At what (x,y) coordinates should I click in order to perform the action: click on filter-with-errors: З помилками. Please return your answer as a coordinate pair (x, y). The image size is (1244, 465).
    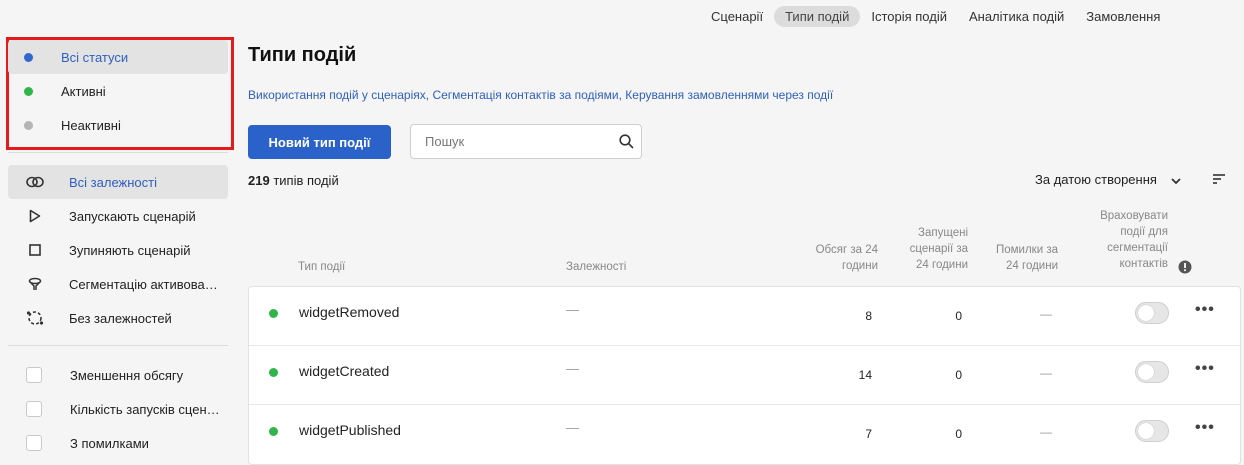
    Looking at the image, I should click on (118, 443).